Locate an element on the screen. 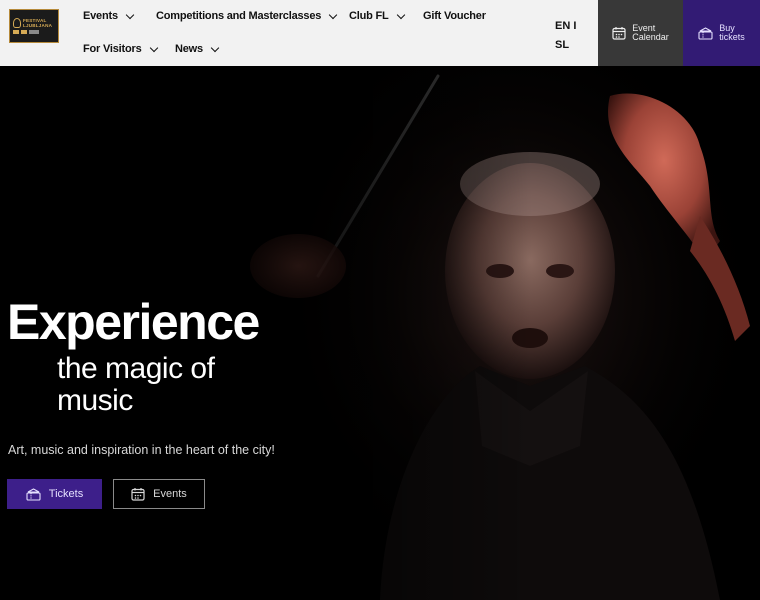 The image size is (760, 600). logo-line-2: LJUBLJANA is located at coordinates (38, 25).